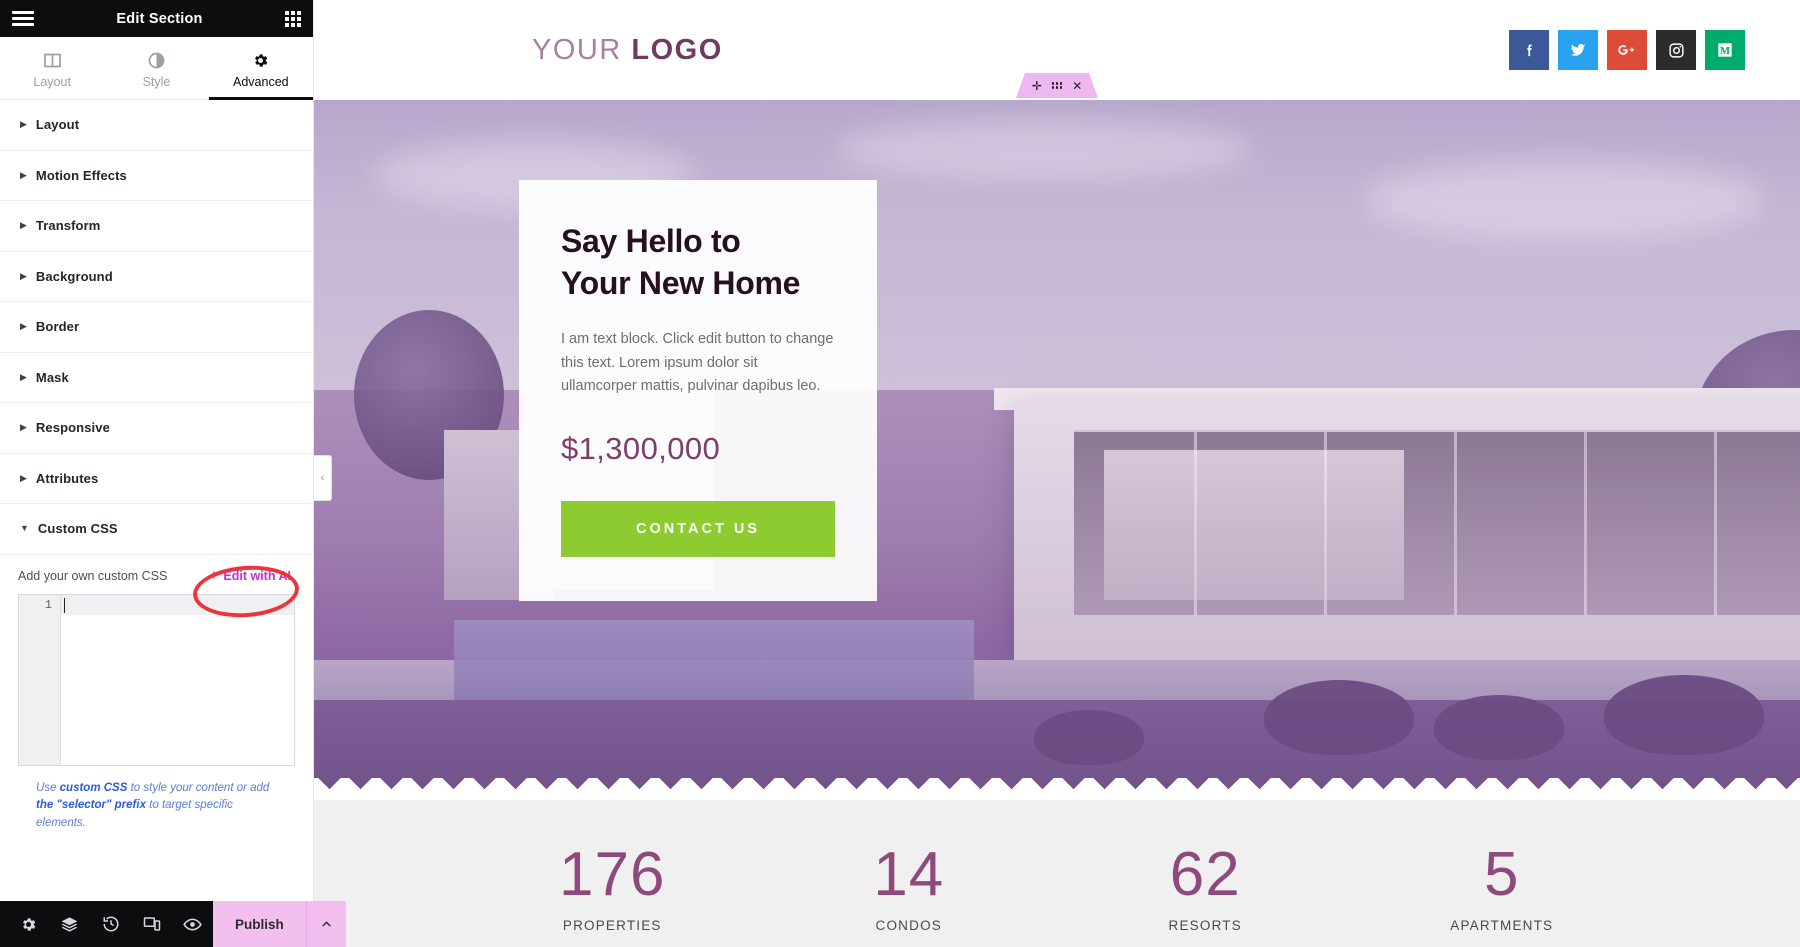 The width and height of the screenshot is (1800, 947). What do you see at coordinates (677, 49) in the screenshot?
I see `logo-bold-text: LOGO` at bounding box center [677, 49].